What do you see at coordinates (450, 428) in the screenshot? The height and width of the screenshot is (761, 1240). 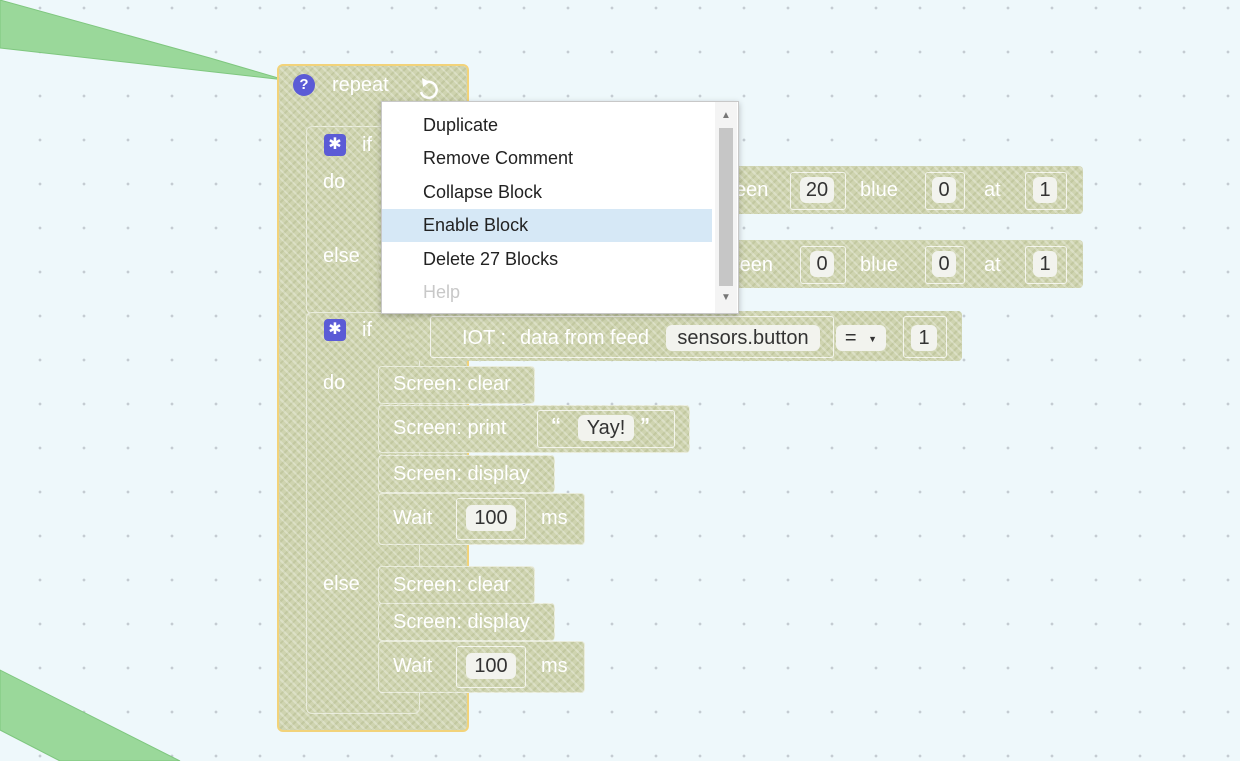 I see `screen-print-label: Screen: print` at bounding box center [450, 428].